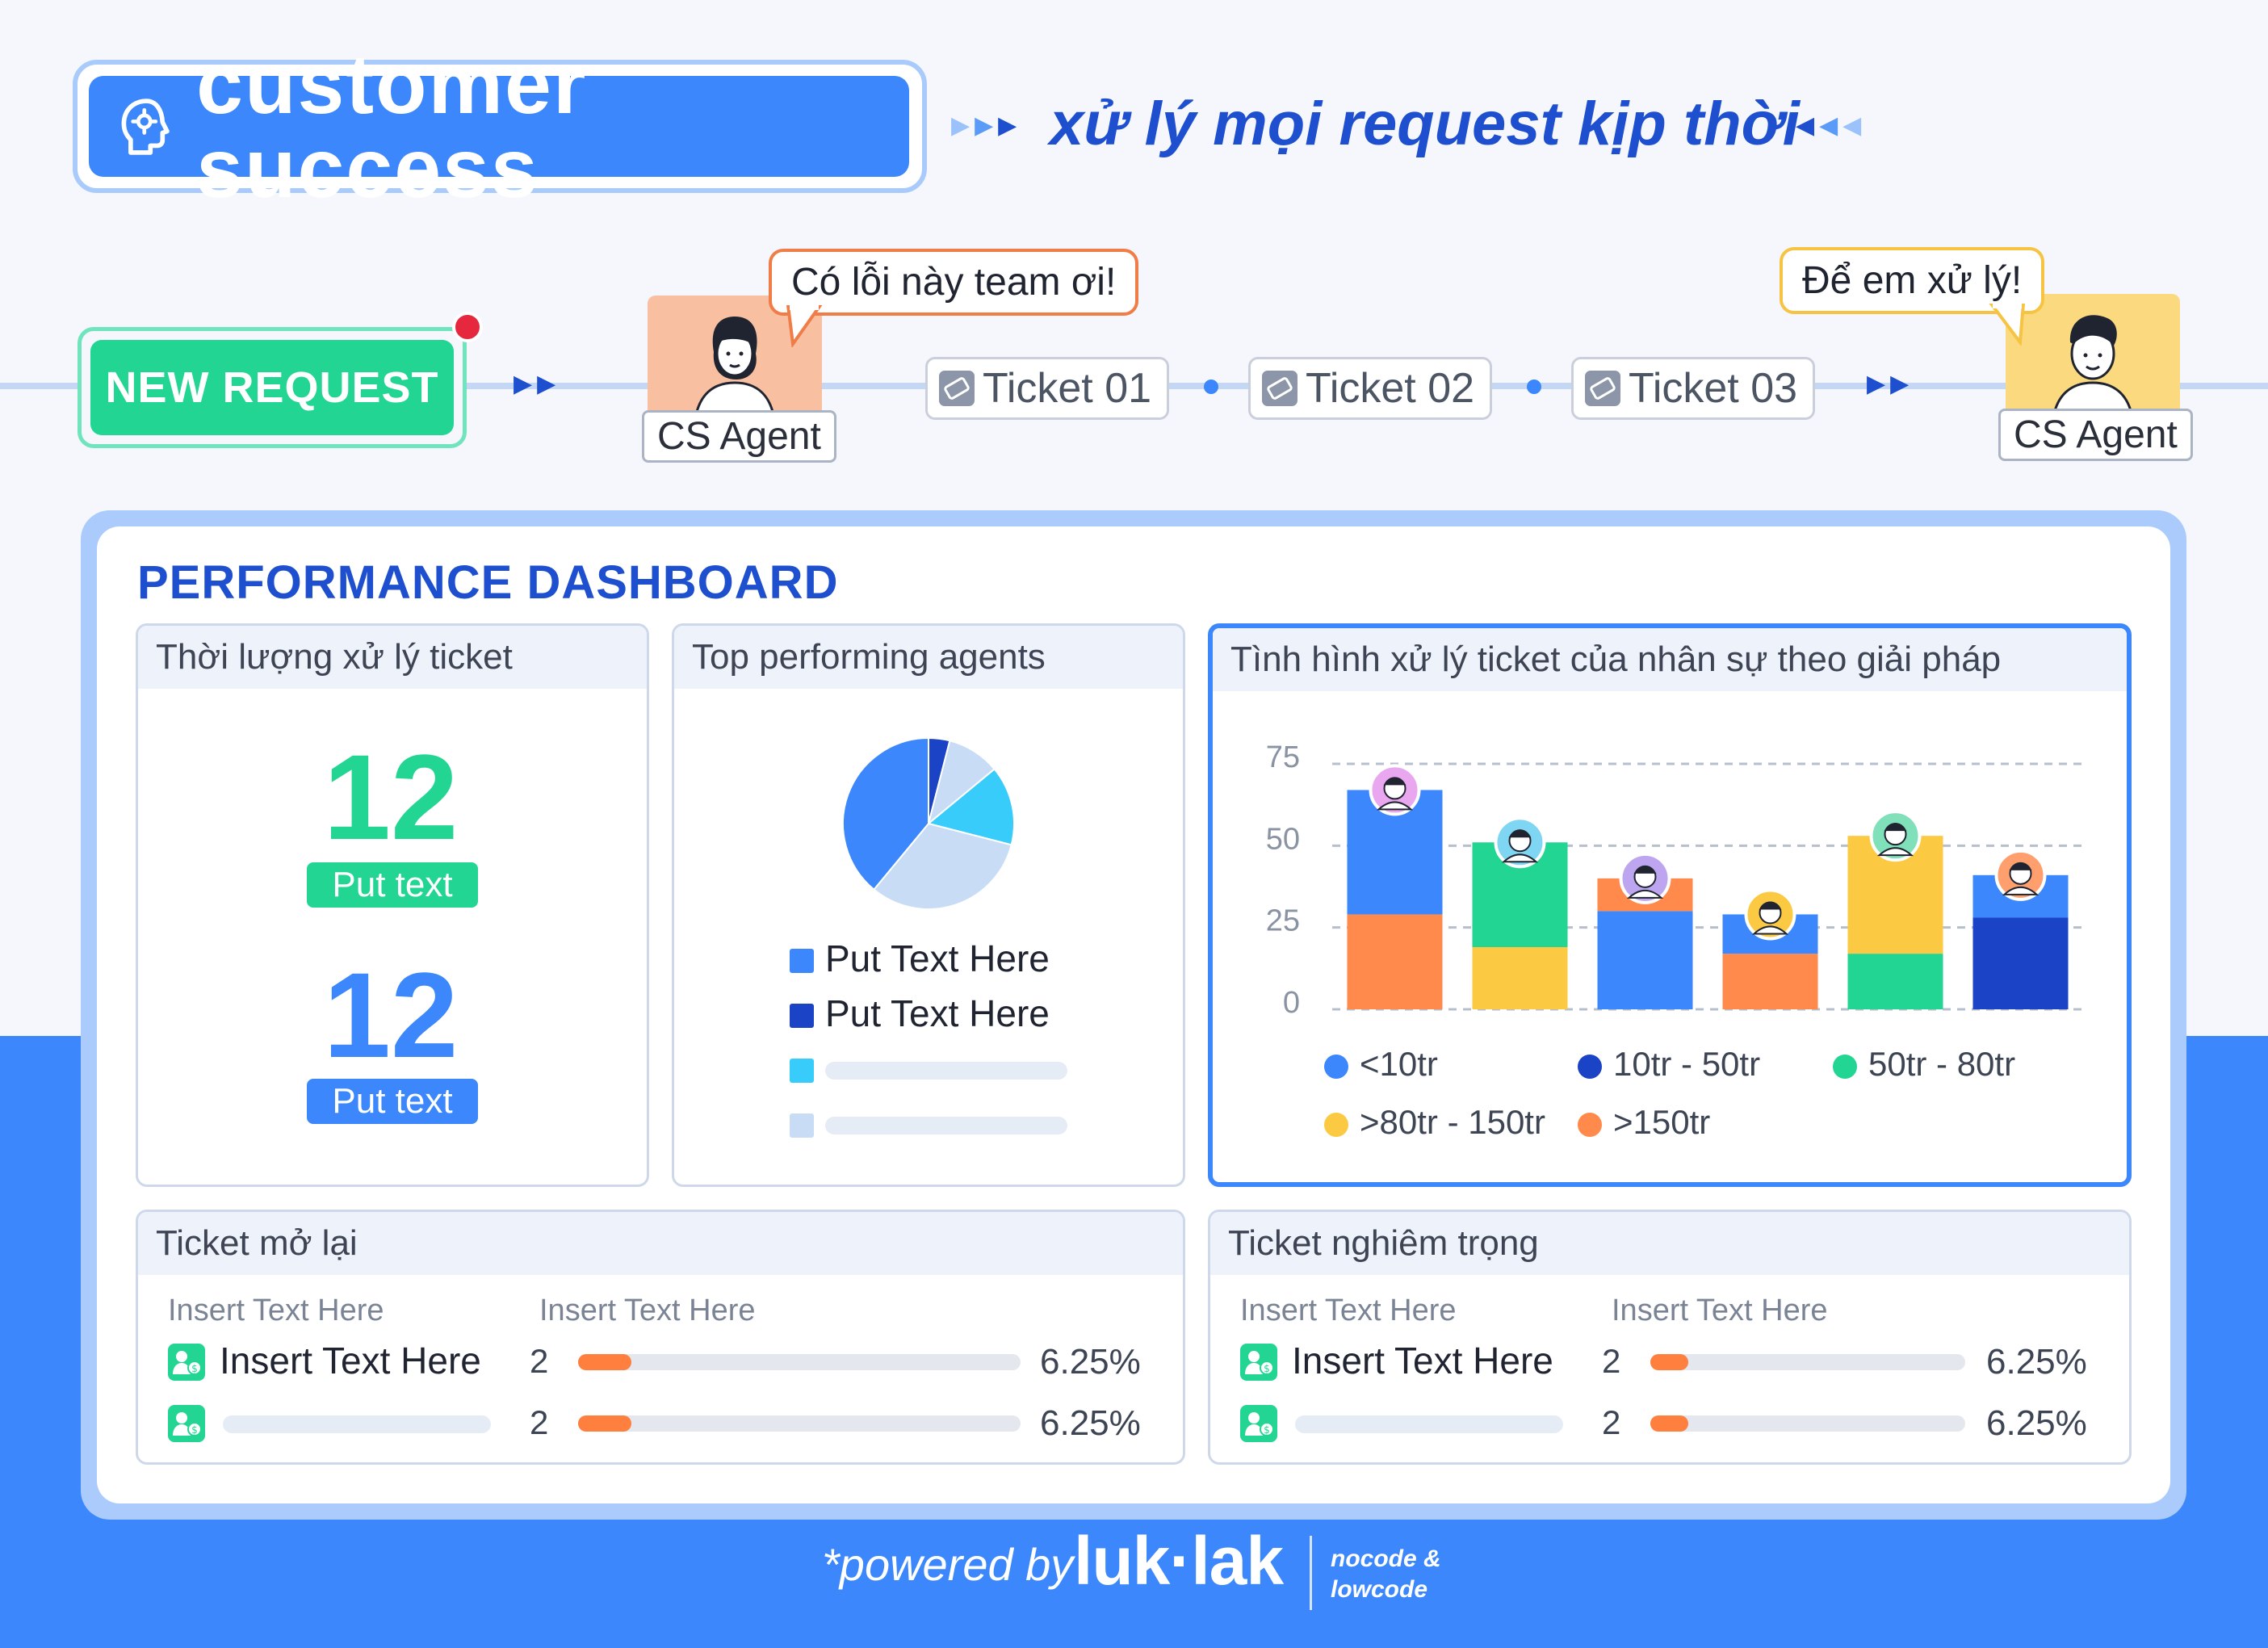 This screenshot has width=2268, height=1648. Describe the element at coordinates (1379, 1590) in the screenshot. I see `brand-tagline-line: lowcode` at that location.